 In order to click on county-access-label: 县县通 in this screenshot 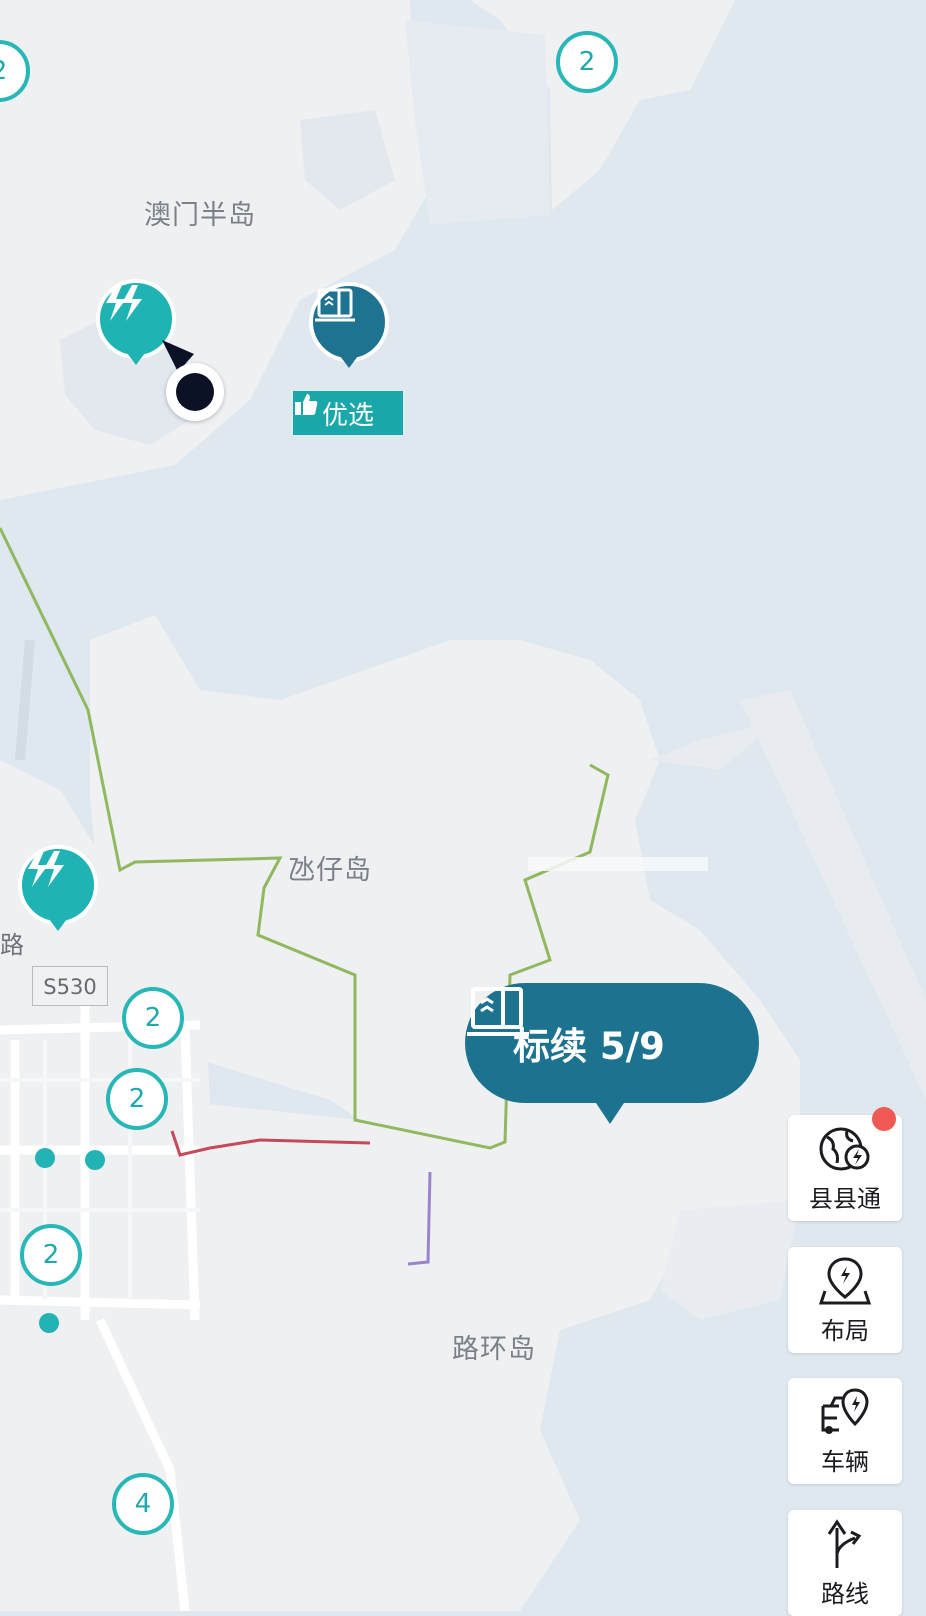, I will do `click(845, 1198)`.